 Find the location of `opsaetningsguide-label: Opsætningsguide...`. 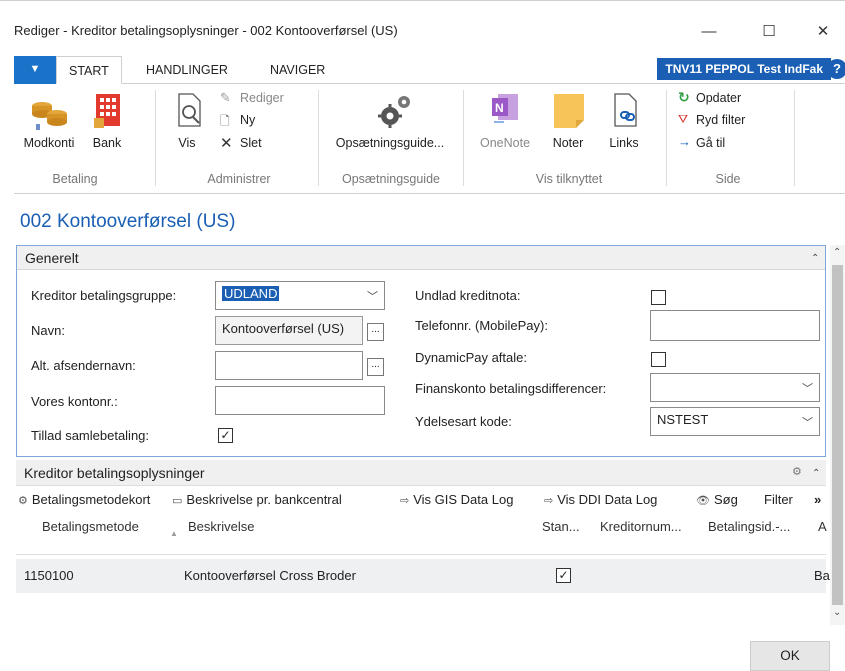

opsaetningsguide-label: Opsætningsguide... is located at coordinates (390, 143).